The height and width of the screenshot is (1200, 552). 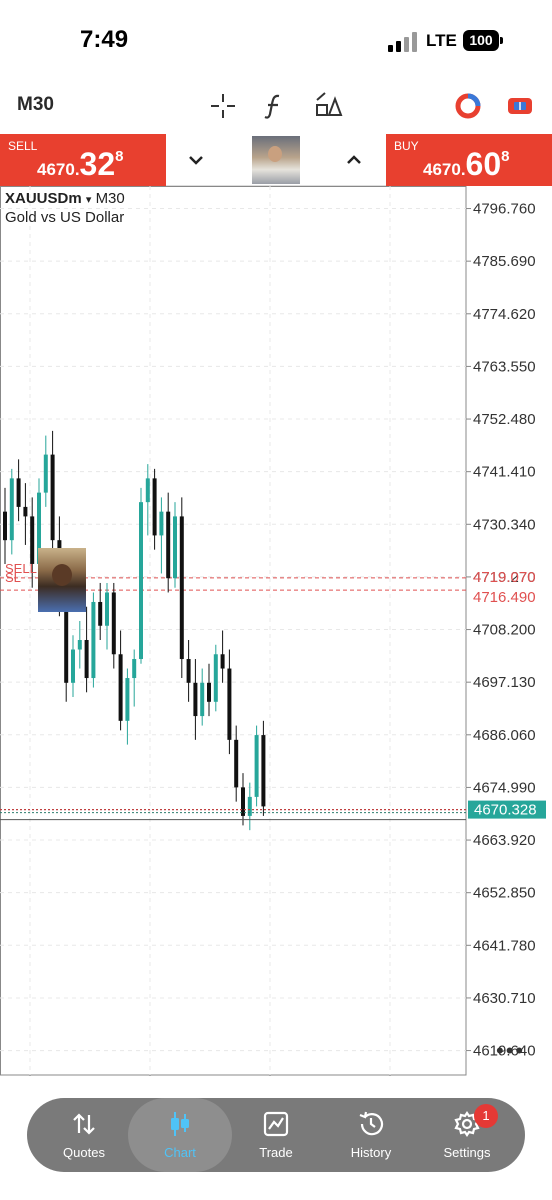 I want to click on buy-button: BUY 4670.608, so click(x=469, y=160).